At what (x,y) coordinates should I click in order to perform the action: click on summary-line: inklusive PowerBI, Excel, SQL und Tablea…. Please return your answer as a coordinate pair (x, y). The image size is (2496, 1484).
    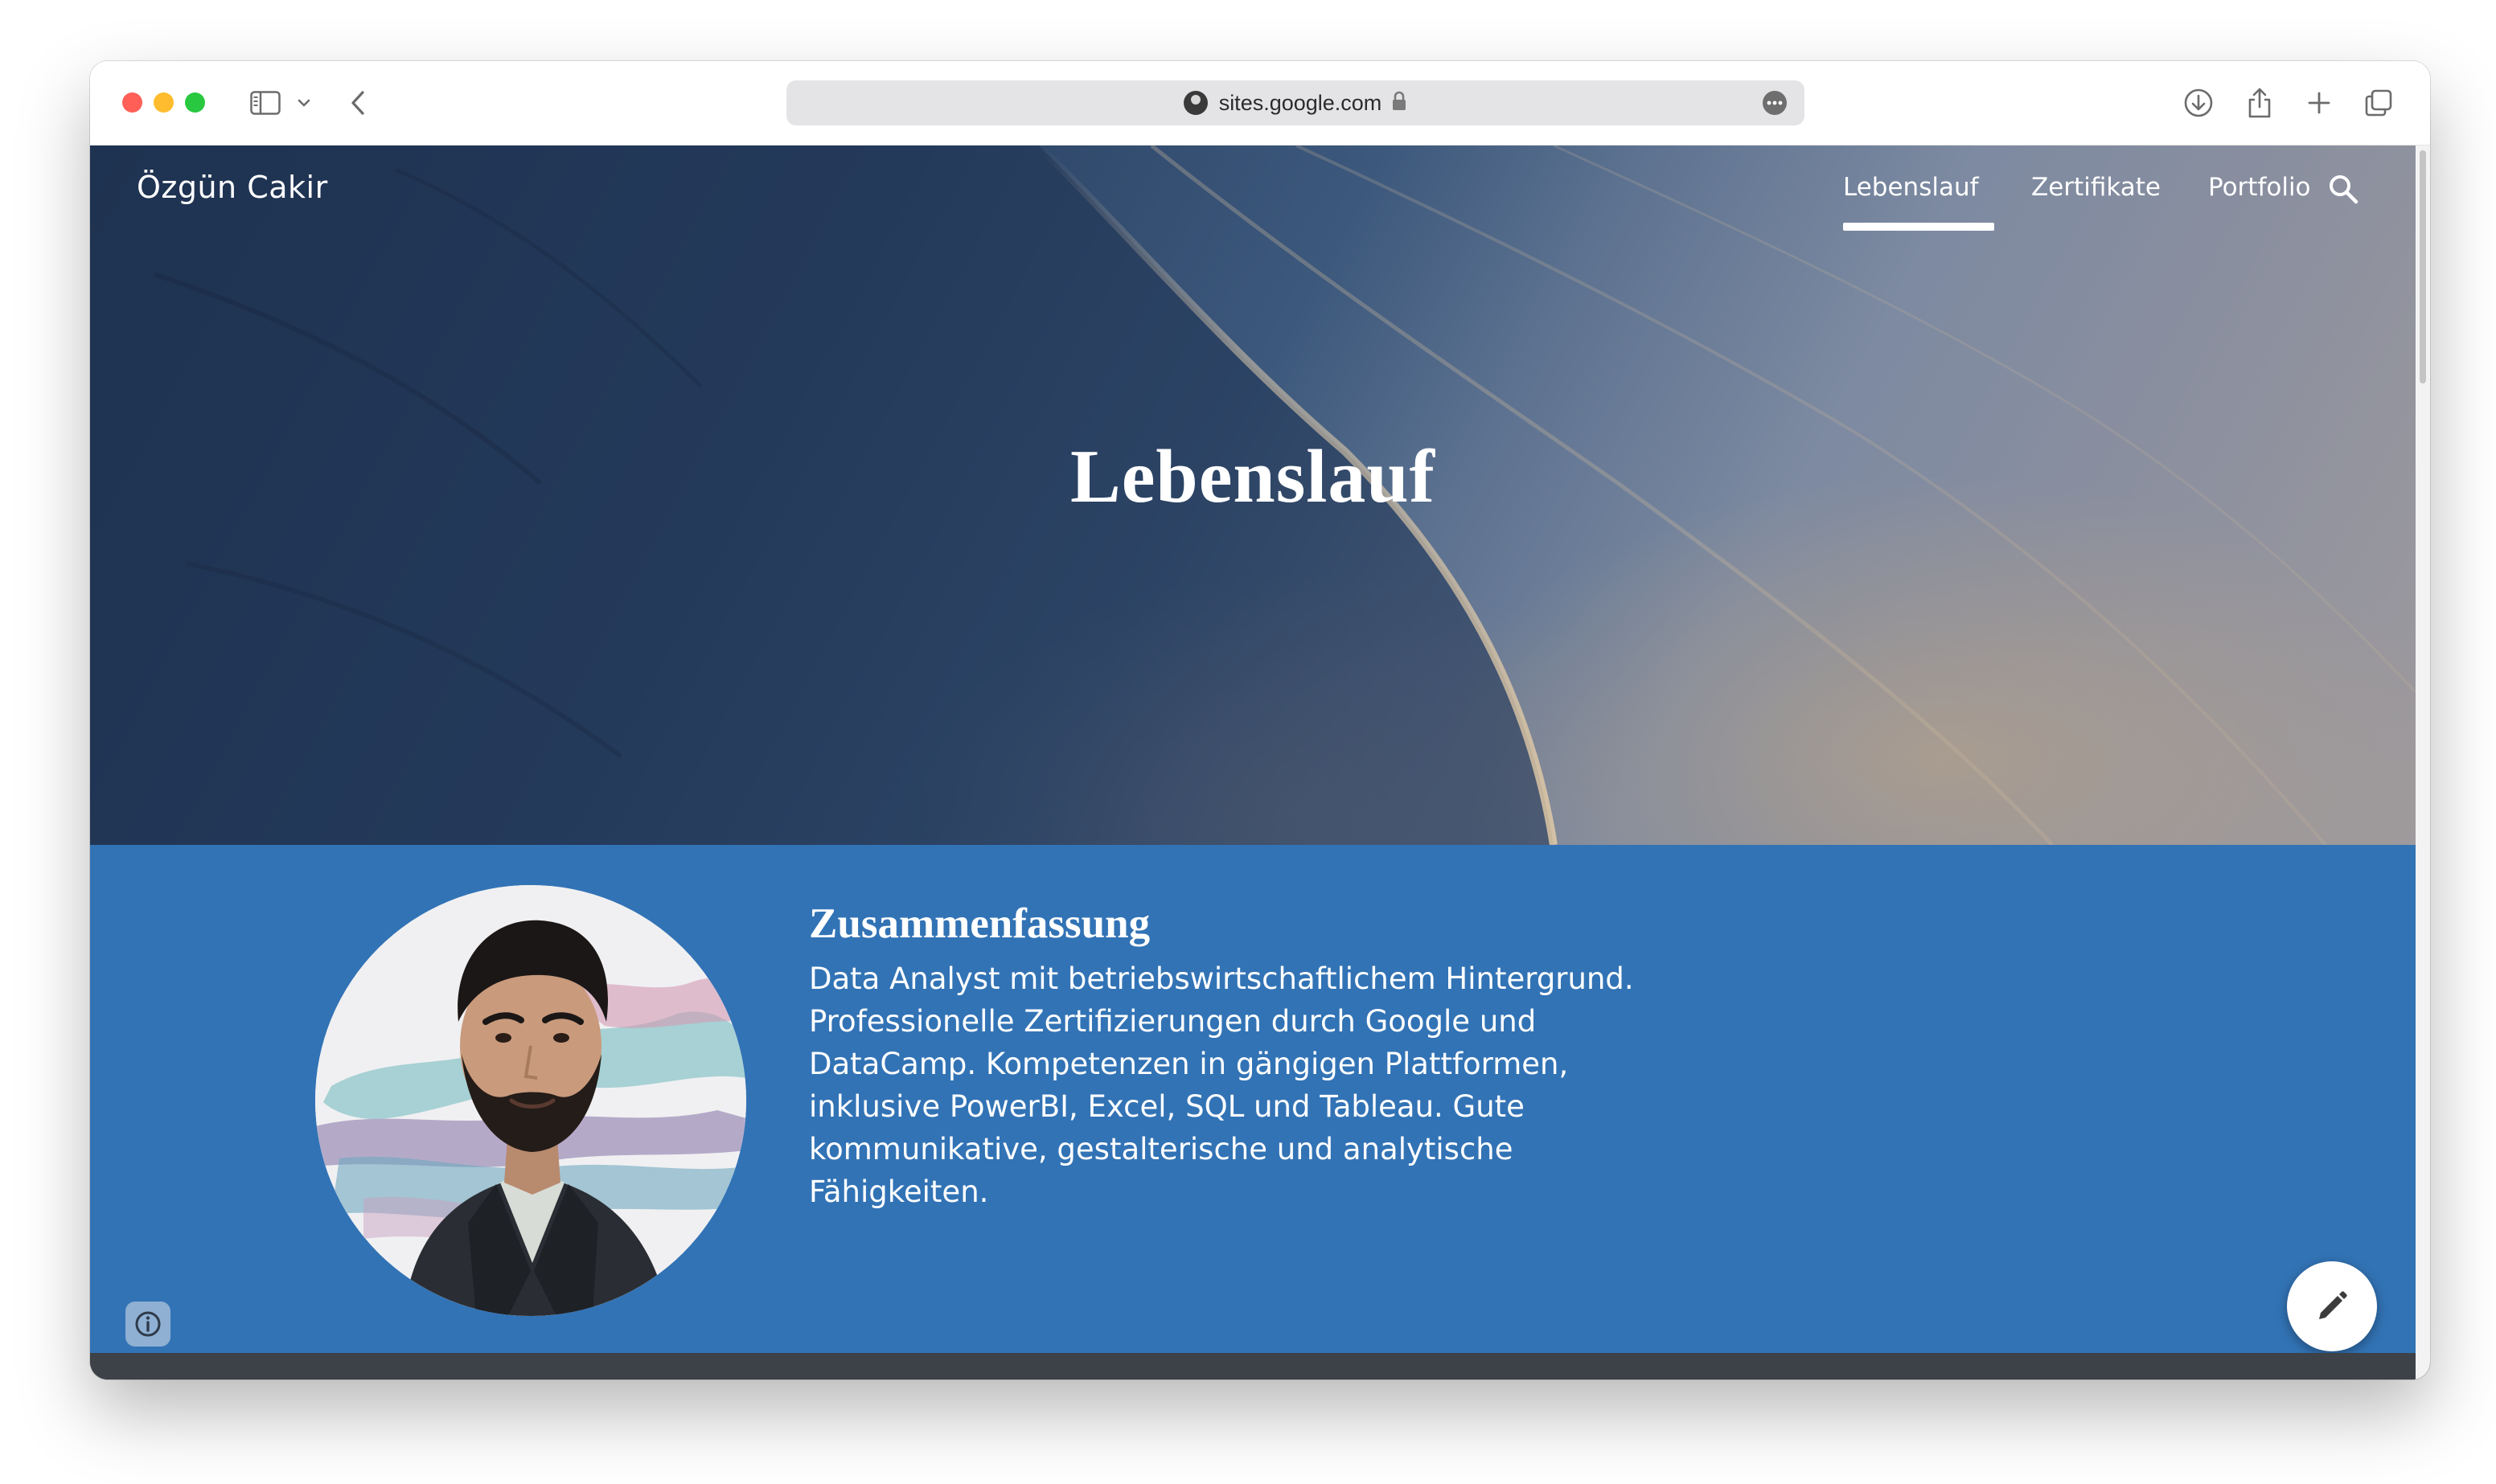
    Looking at the image, I should click on (1167, 1106).